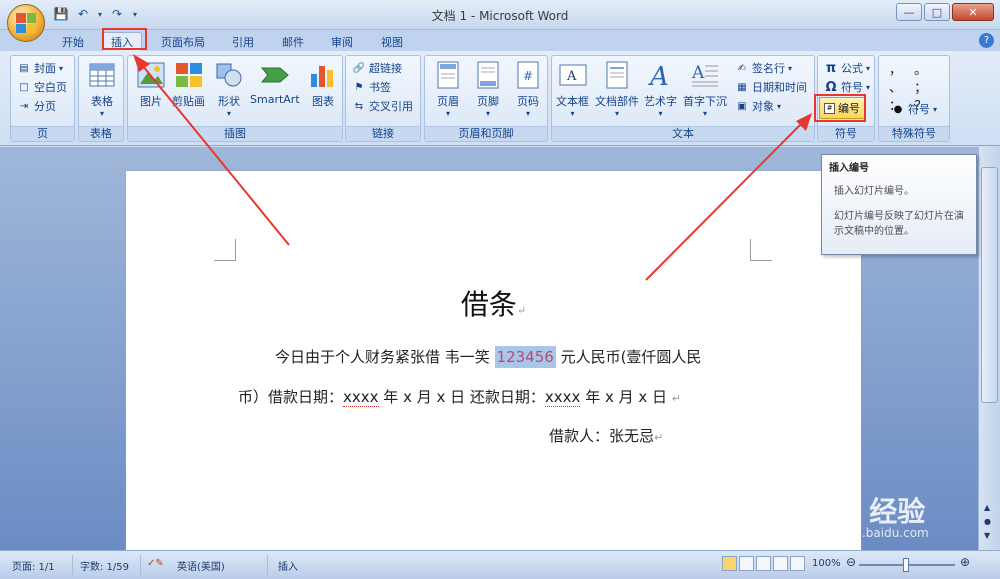 The height and width of the screenshot is (579, 1000). What do you see at coordinates (849, 168) in the screenshot?
I see `tooltip-title: 插入编号` at bounding box center [849, 168].